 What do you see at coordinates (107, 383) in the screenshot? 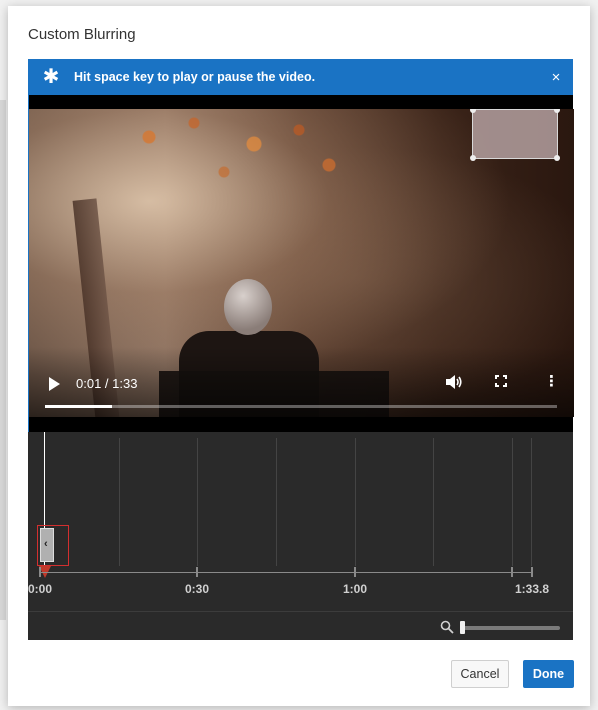
I see `time-display: 0:01 / 1:33` at bounding box center [107, 383].